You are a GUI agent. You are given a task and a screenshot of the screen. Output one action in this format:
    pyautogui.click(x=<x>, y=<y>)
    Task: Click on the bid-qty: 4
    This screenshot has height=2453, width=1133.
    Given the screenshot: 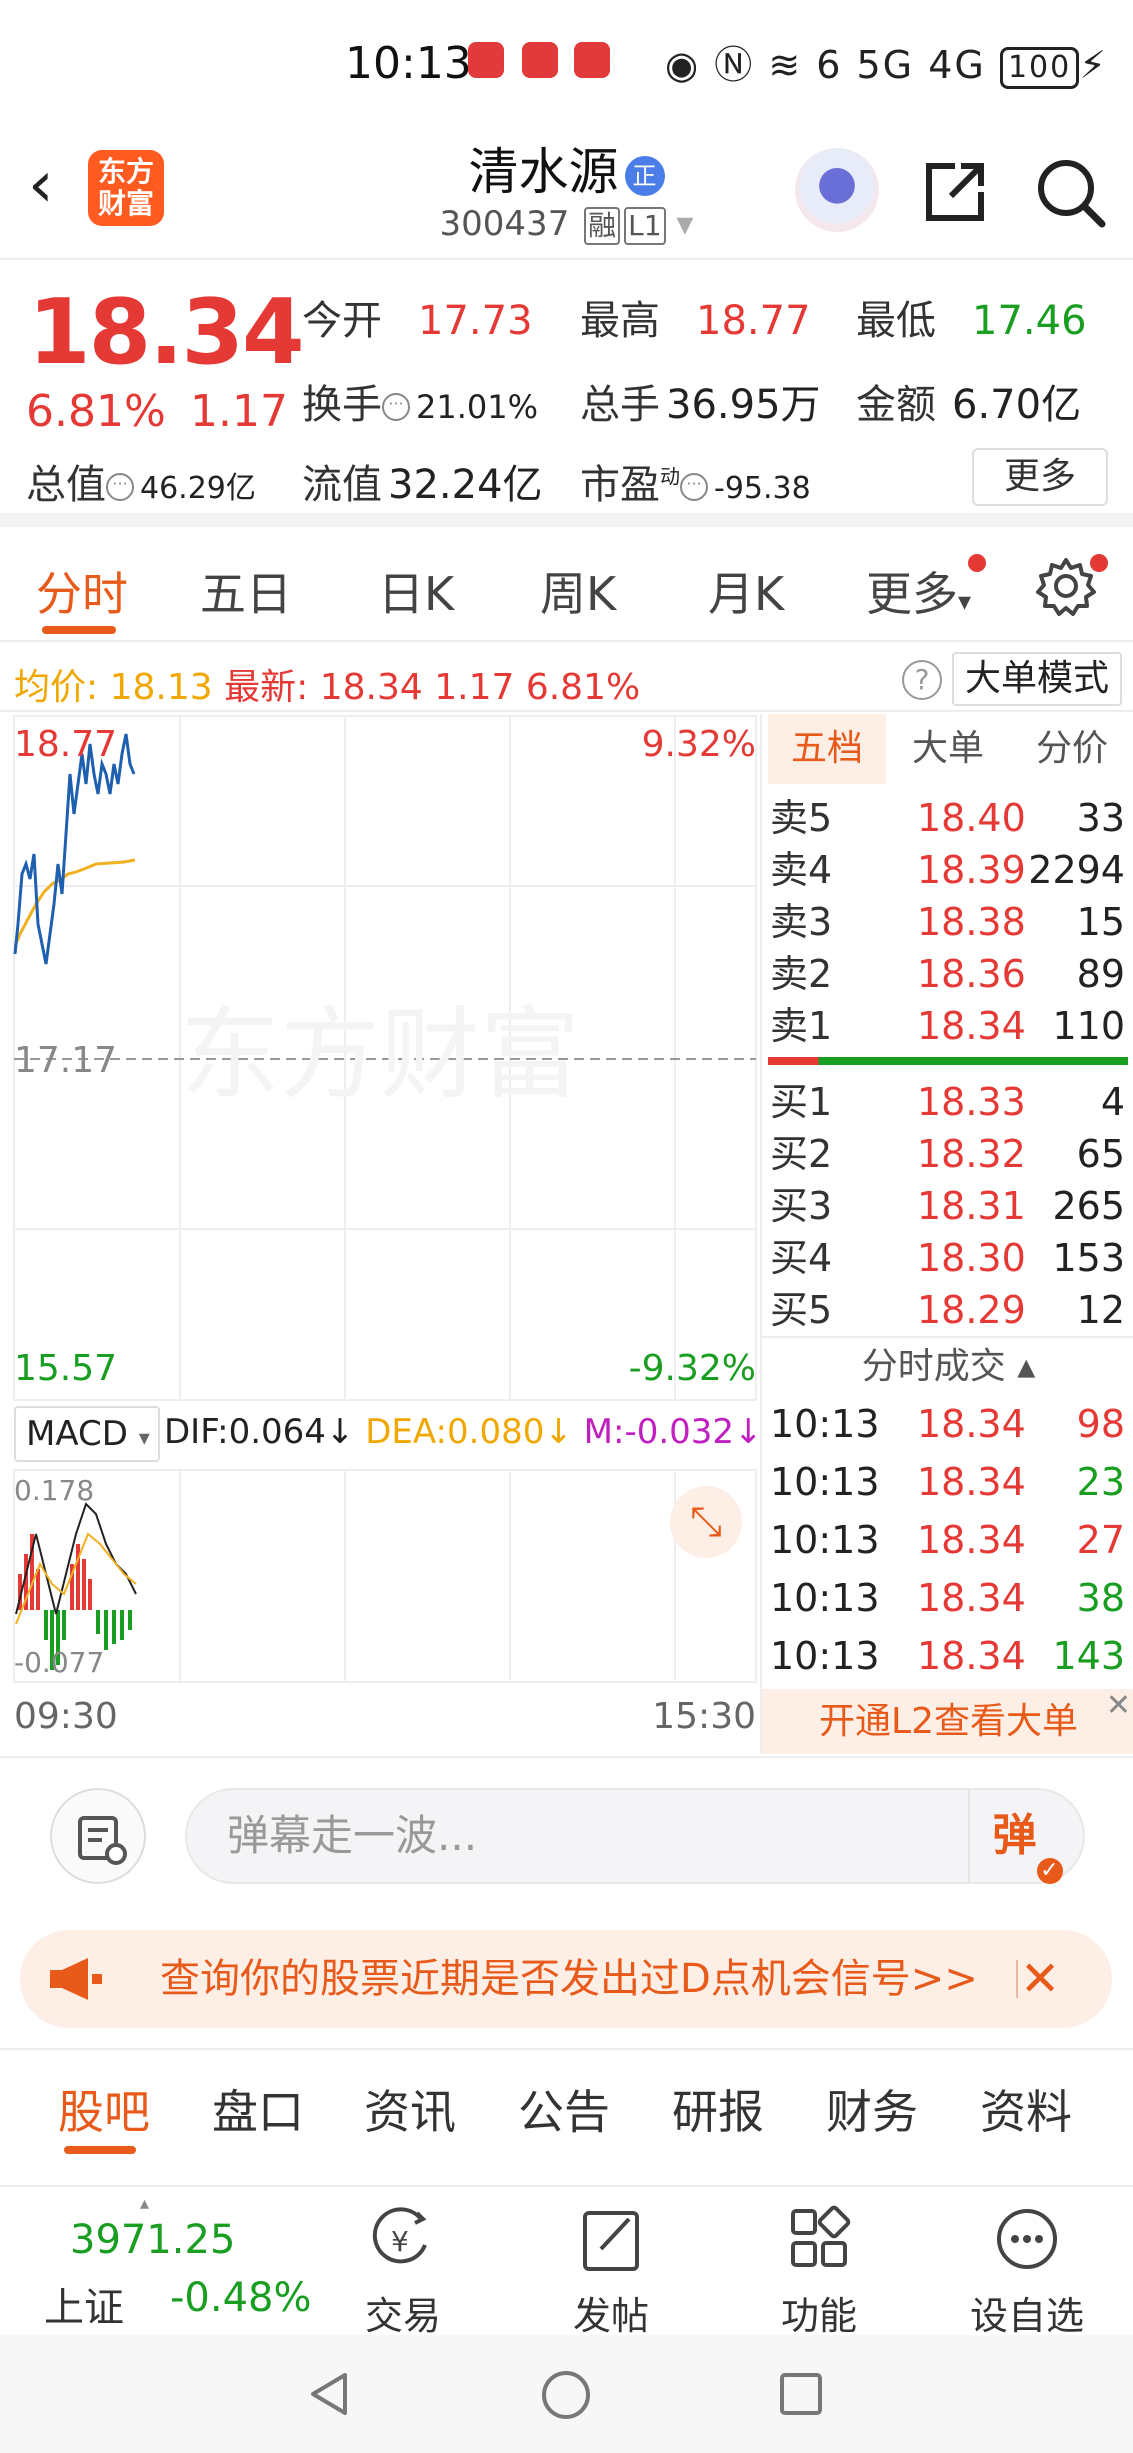 What is the action you would take?
    pyautogui.click(x=1112, y=1102)
    